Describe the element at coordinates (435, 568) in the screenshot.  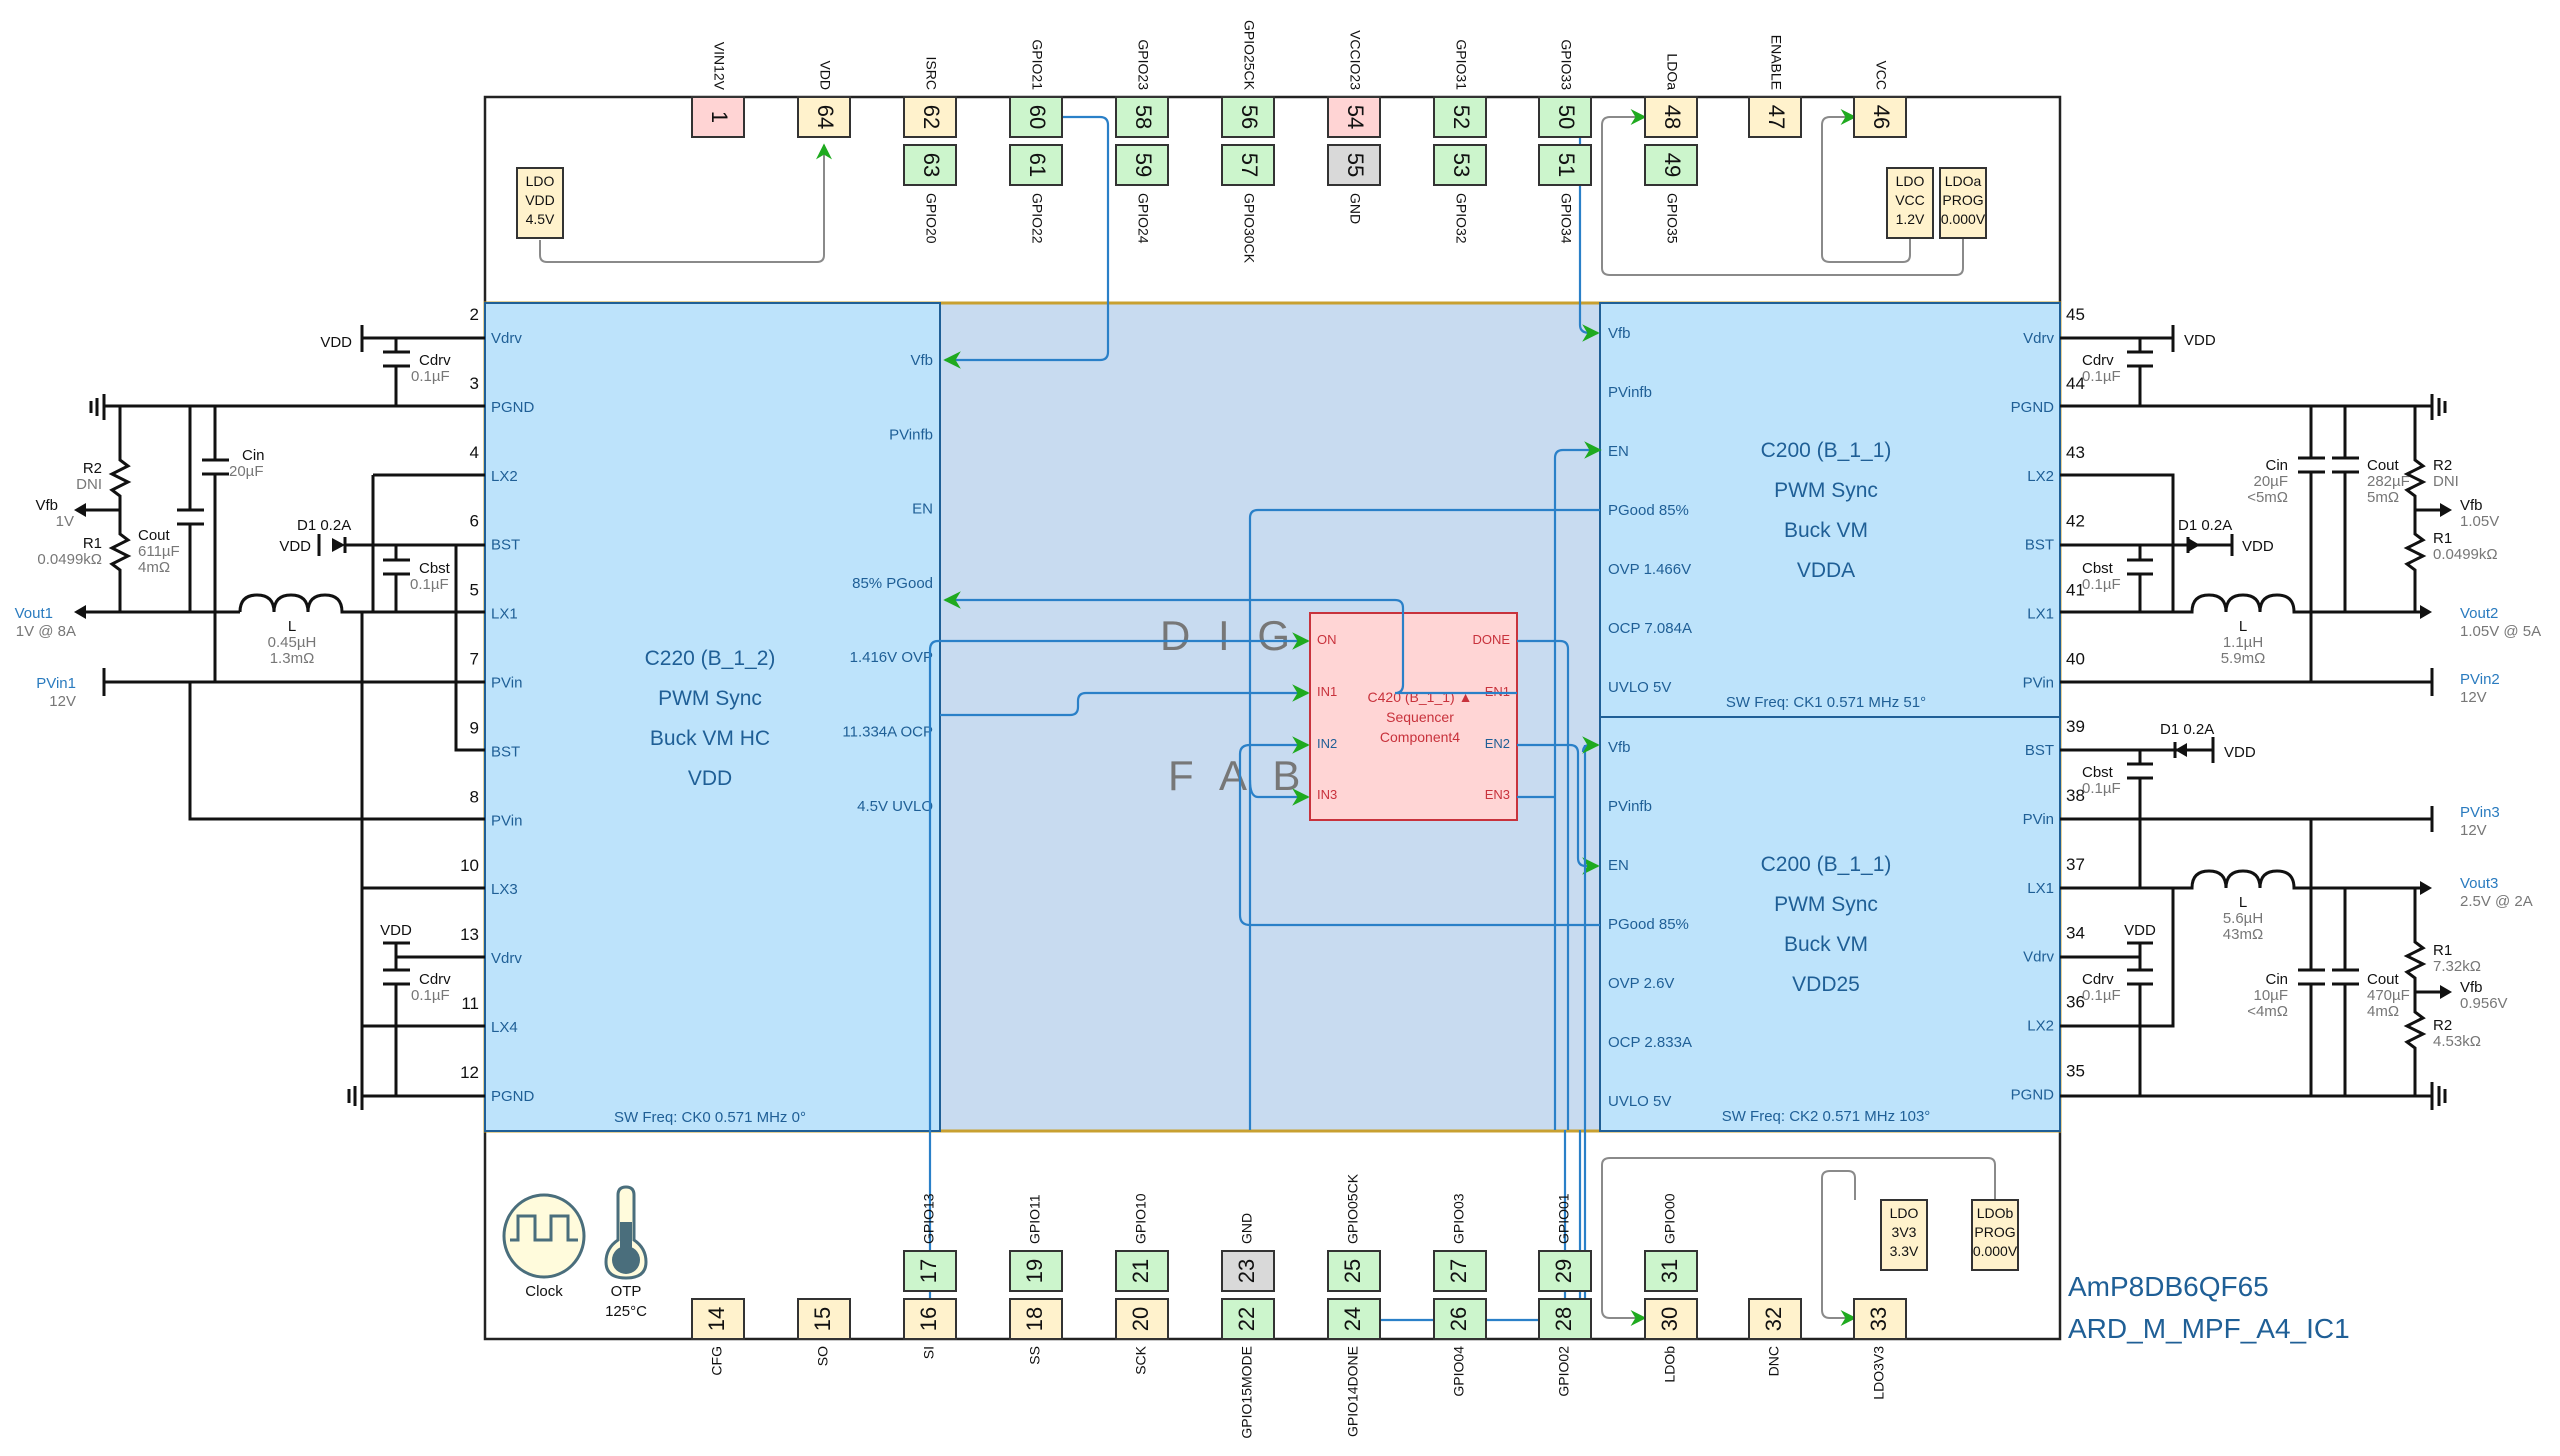
I see `r1-cbst-name: Cbst` at that location.